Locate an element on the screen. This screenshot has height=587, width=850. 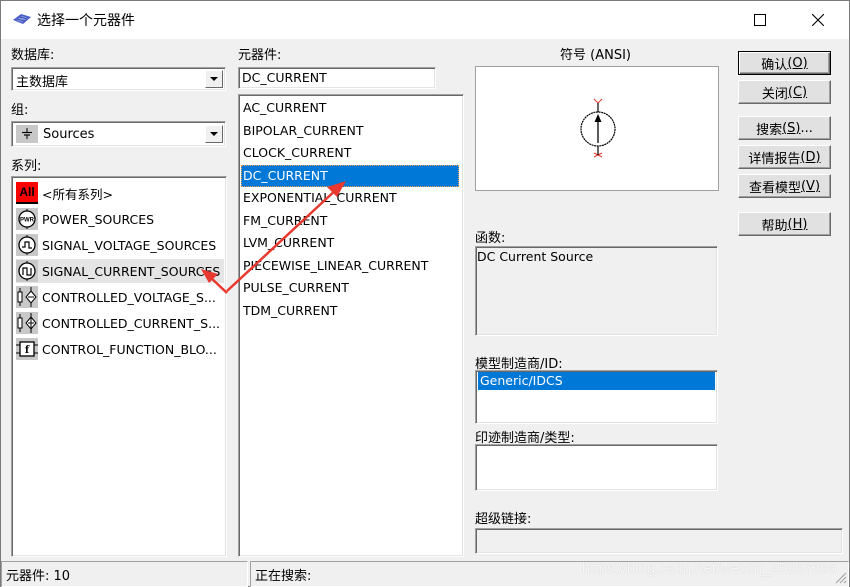
group-label: 组: is located at coordinates (20, 110).